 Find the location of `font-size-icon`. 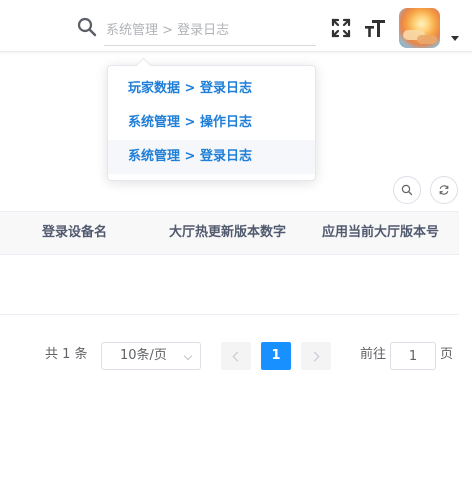

font-size-icon is located at coordinates (375, 28).